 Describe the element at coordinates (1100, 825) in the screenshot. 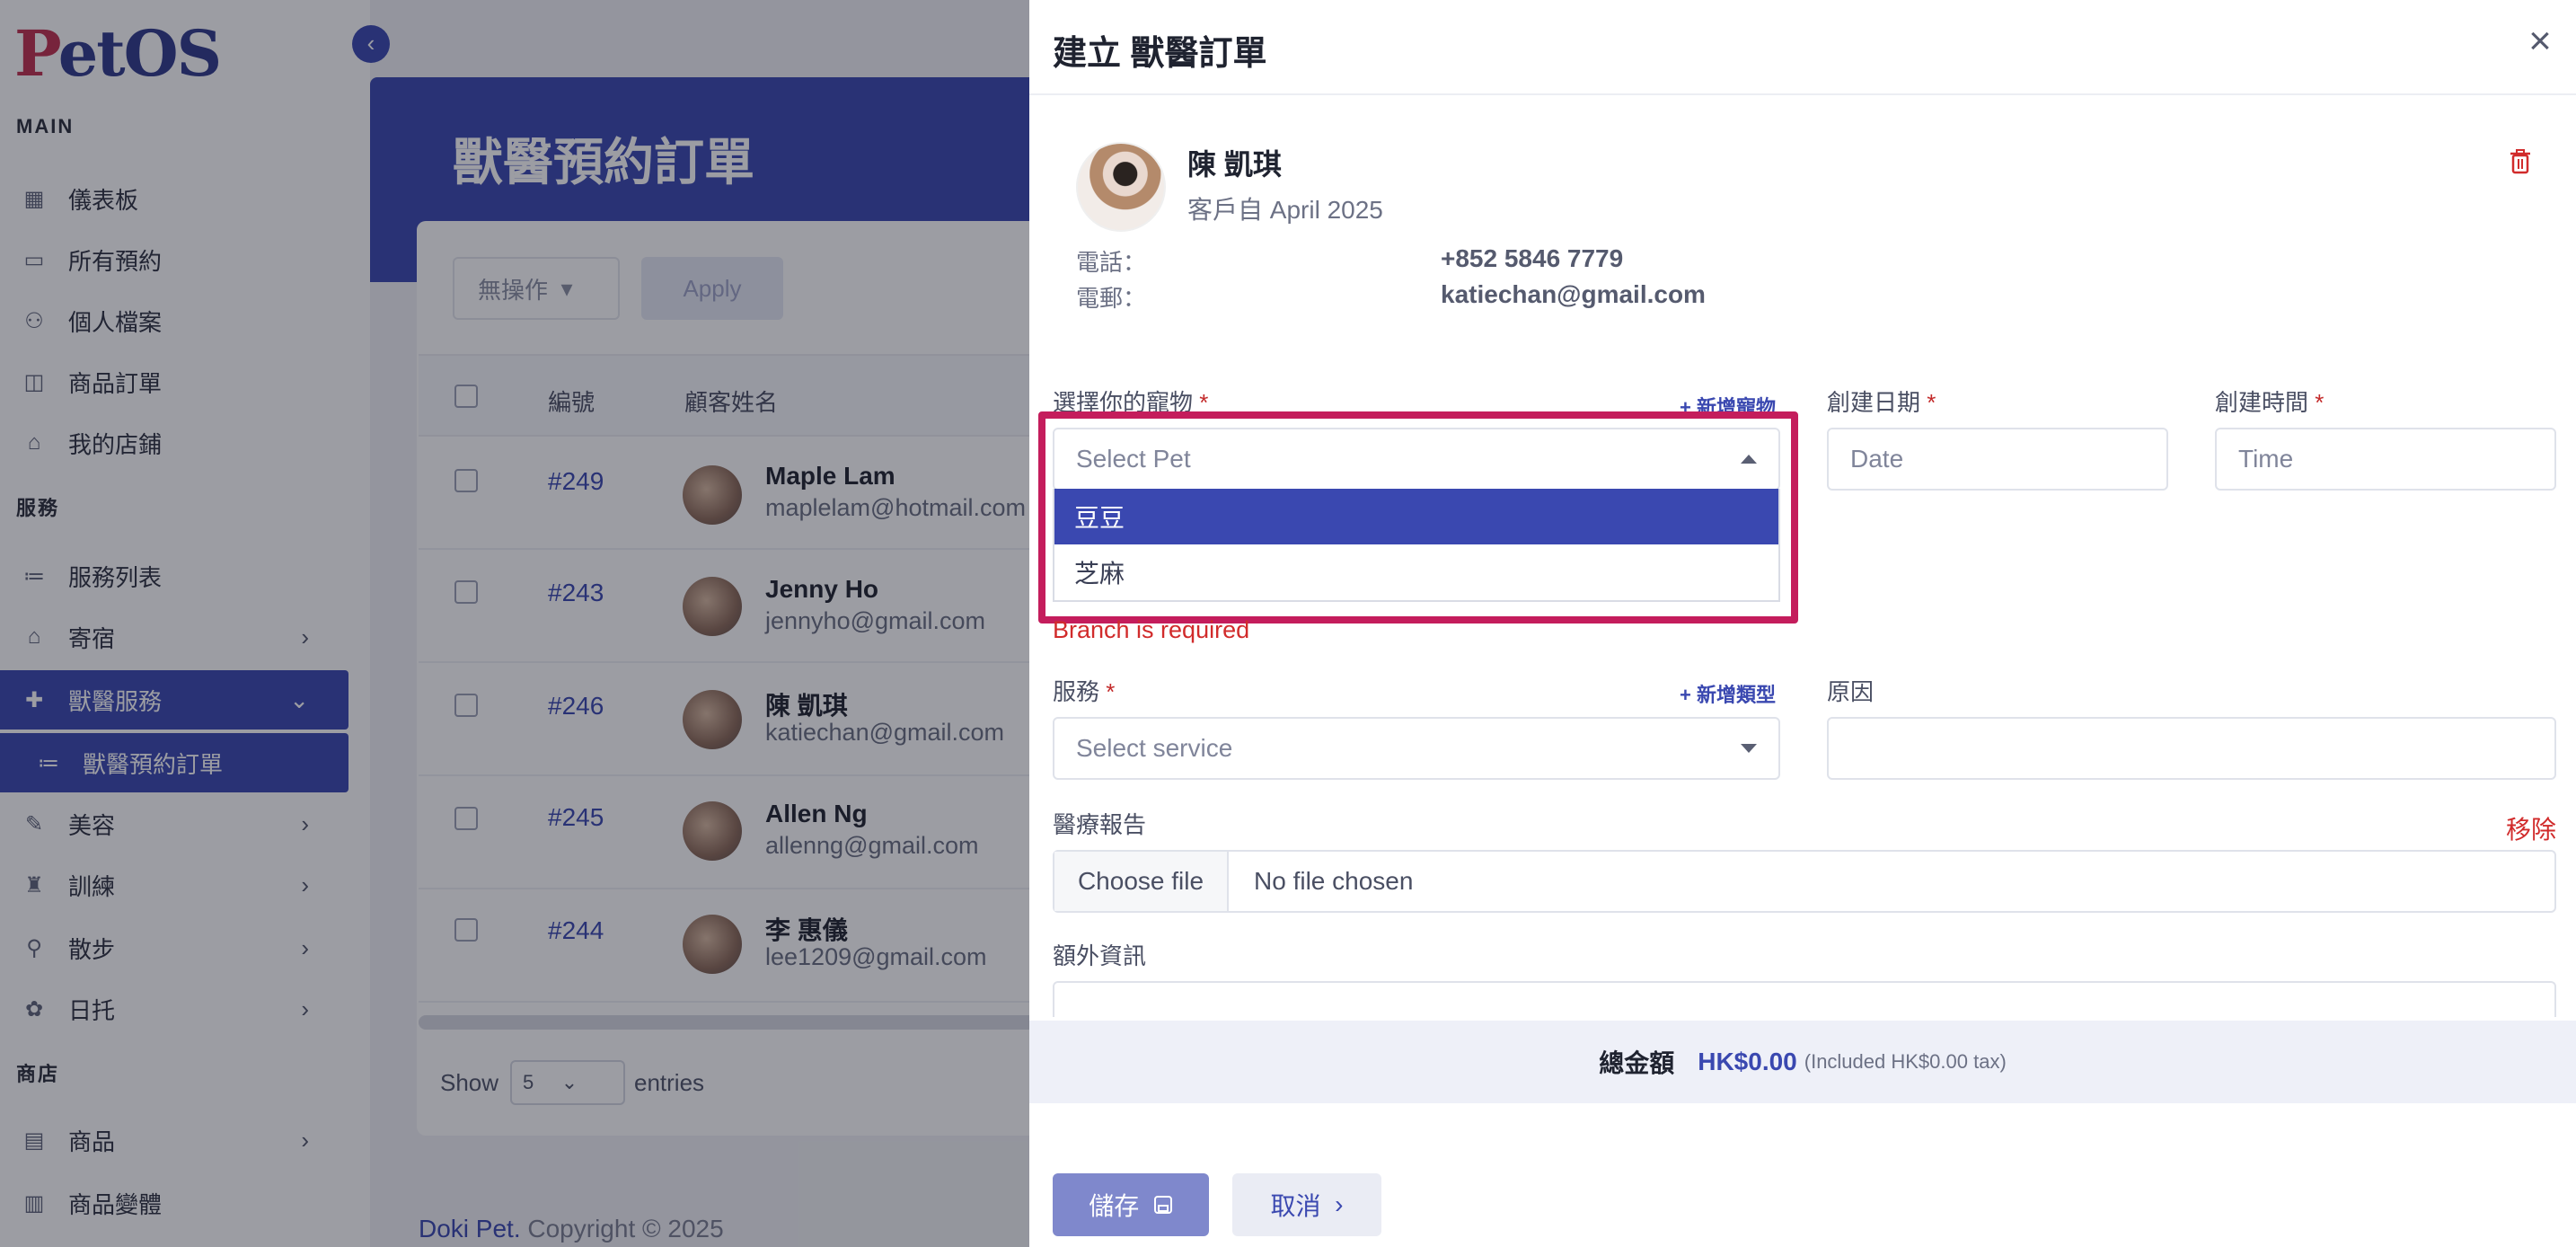

I see `medical-report-label: 醫療報告` at that location.